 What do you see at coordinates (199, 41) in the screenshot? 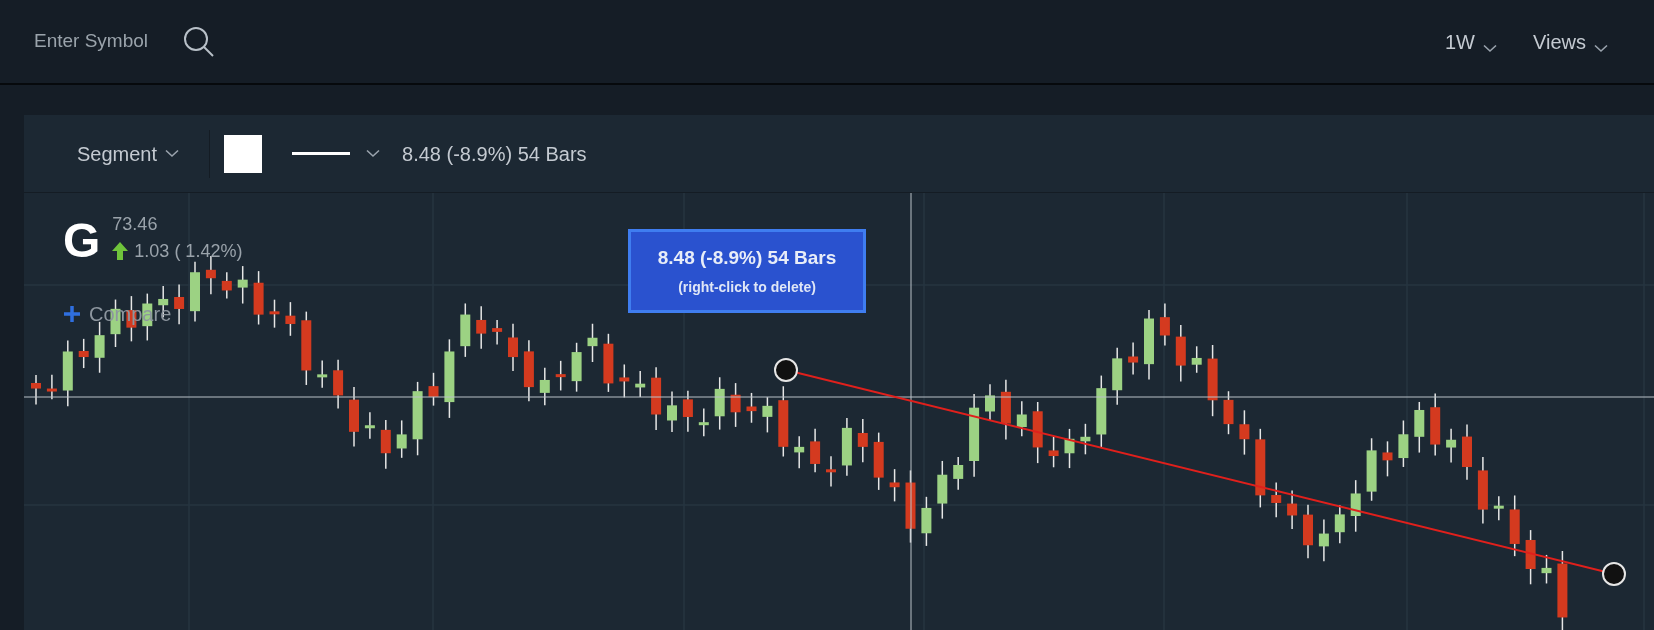
I see `search-icon` at bounding box center [199, 41].